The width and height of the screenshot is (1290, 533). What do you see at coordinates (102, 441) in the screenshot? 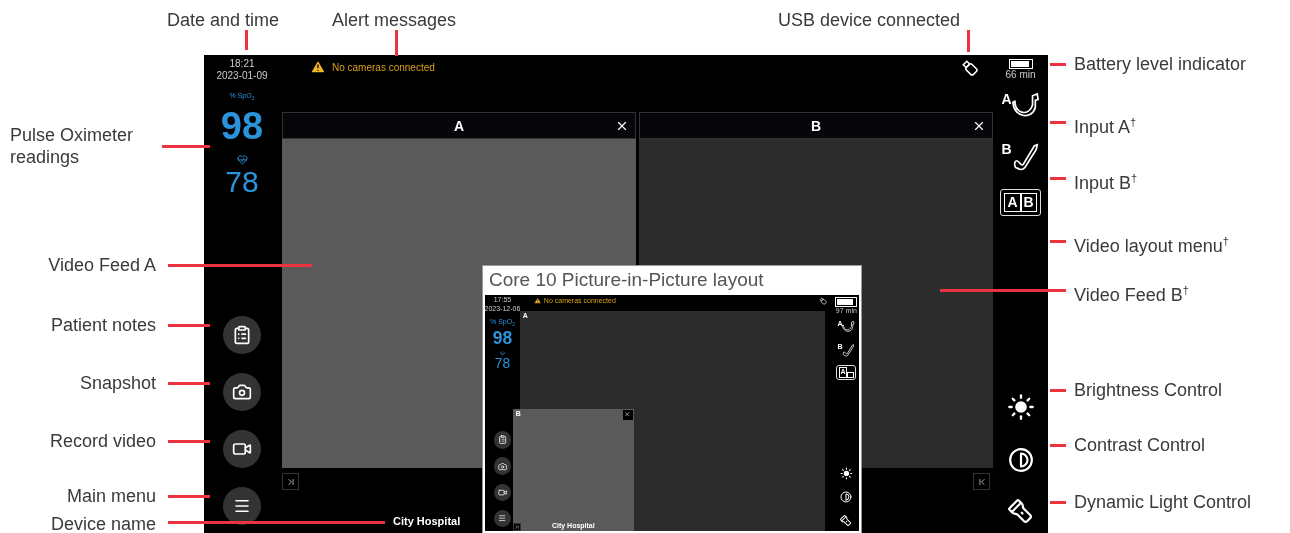
I see `callout-label: Record video` at bounding box center [102, 441].